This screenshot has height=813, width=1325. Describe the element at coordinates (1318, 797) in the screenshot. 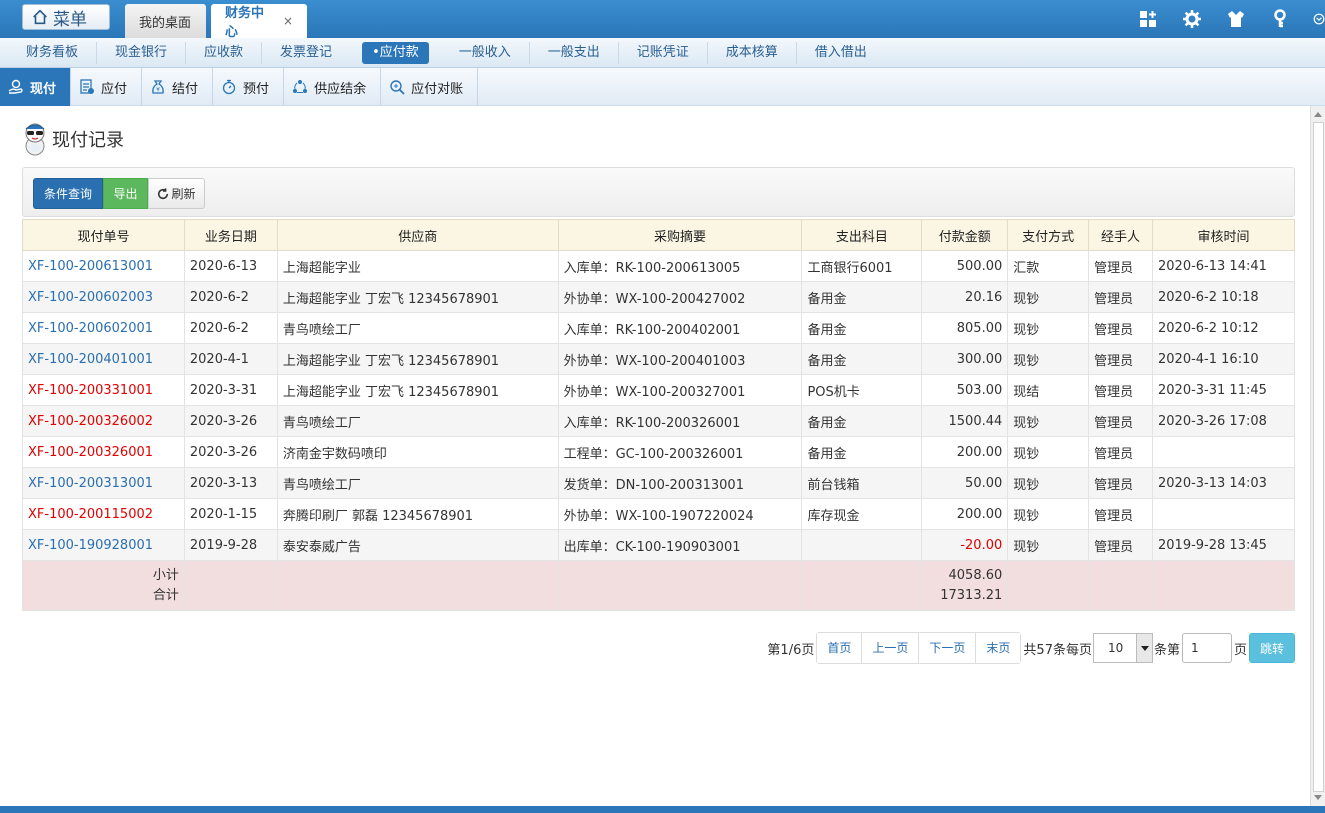

I see `scroll-down-icon` at that location.